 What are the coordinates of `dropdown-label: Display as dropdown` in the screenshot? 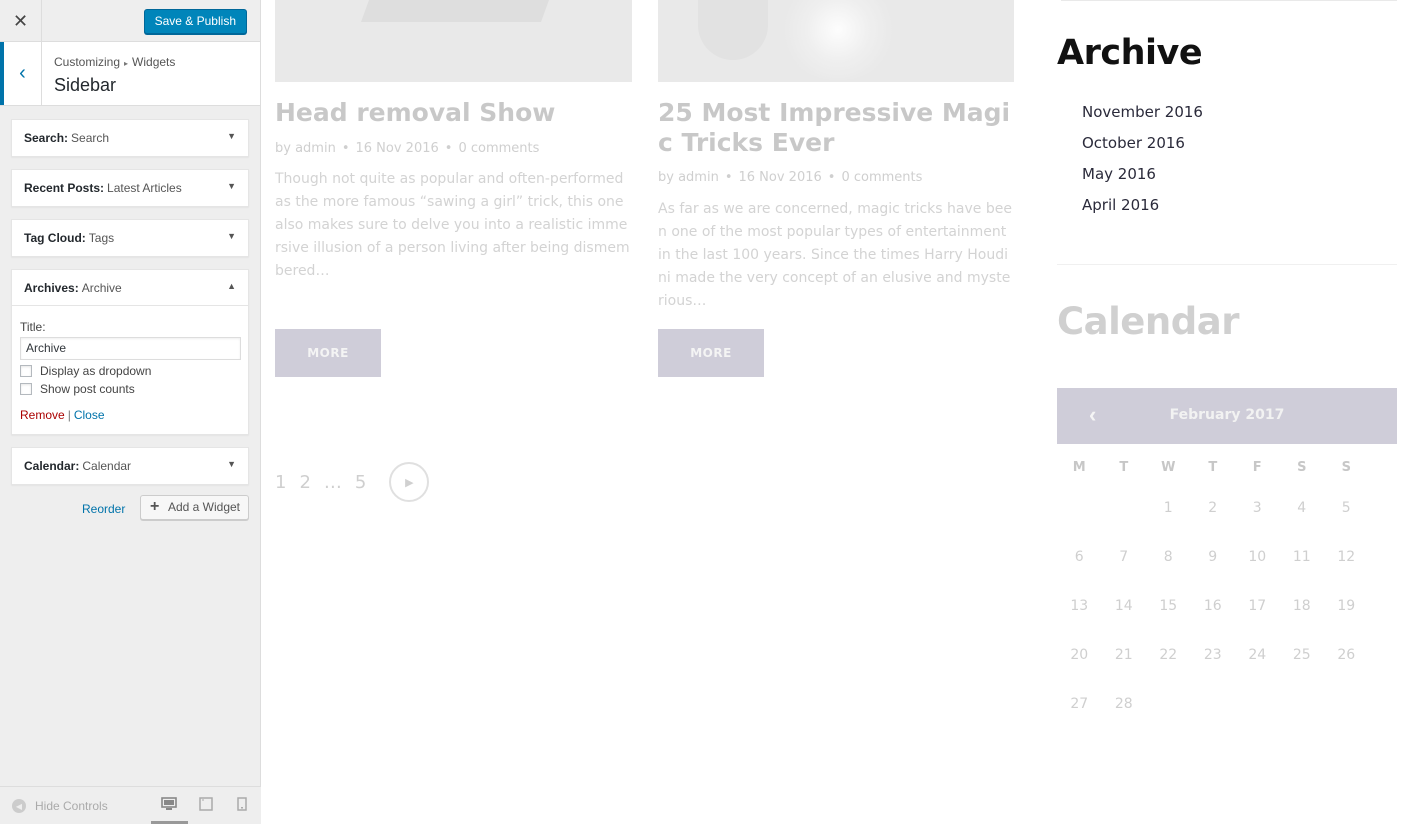 It's located at (96, 371).